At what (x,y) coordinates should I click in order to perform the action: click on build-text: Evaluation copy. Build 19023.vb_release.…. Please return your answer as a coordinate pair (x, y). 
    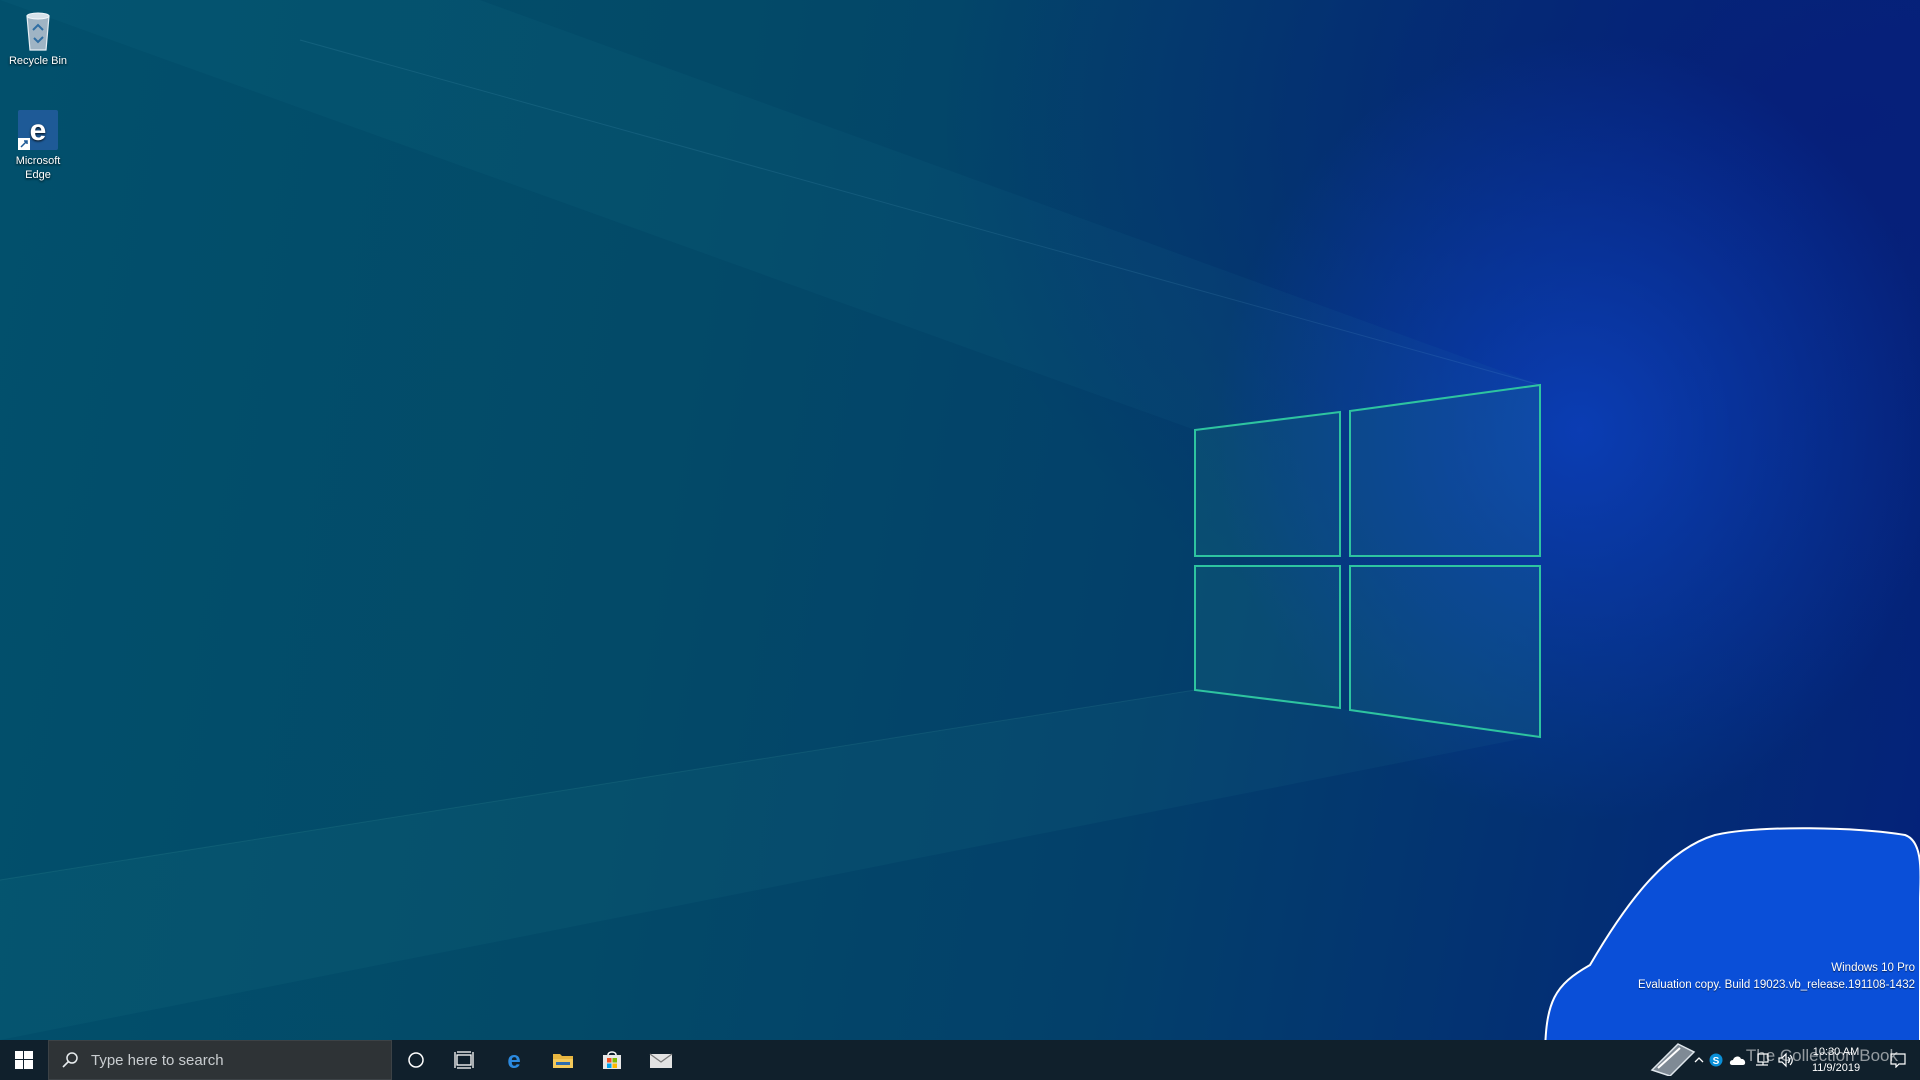
    Looking at the image, I should click on (1776, 985).